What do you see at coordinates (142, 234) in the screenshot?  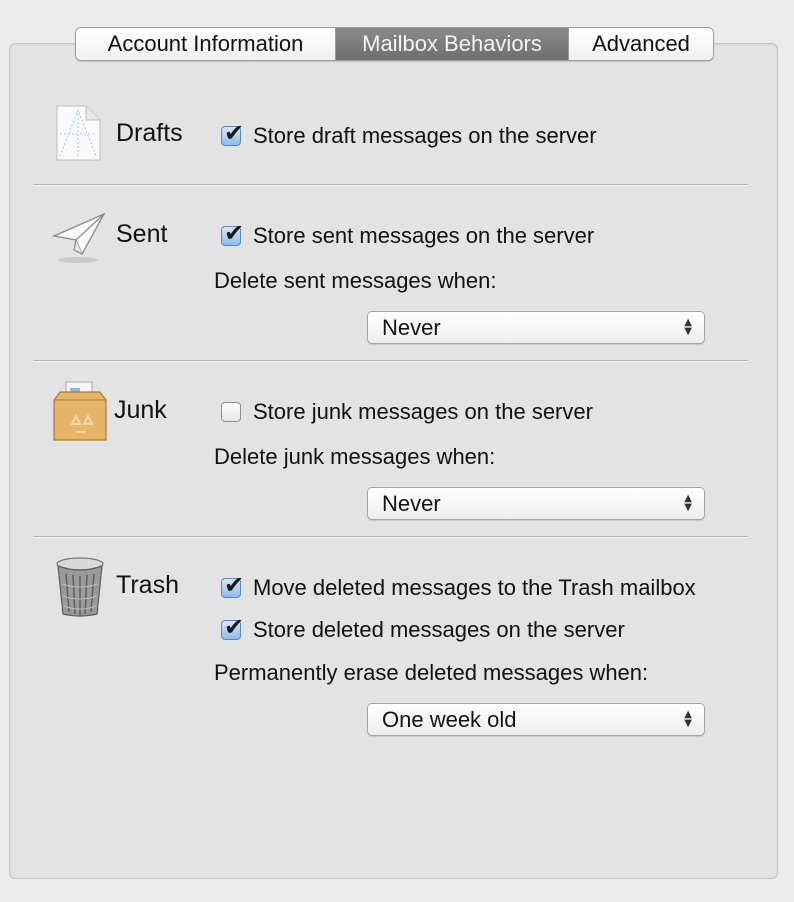 I see `sent-title: Sent` at bounding box center [142, 234].